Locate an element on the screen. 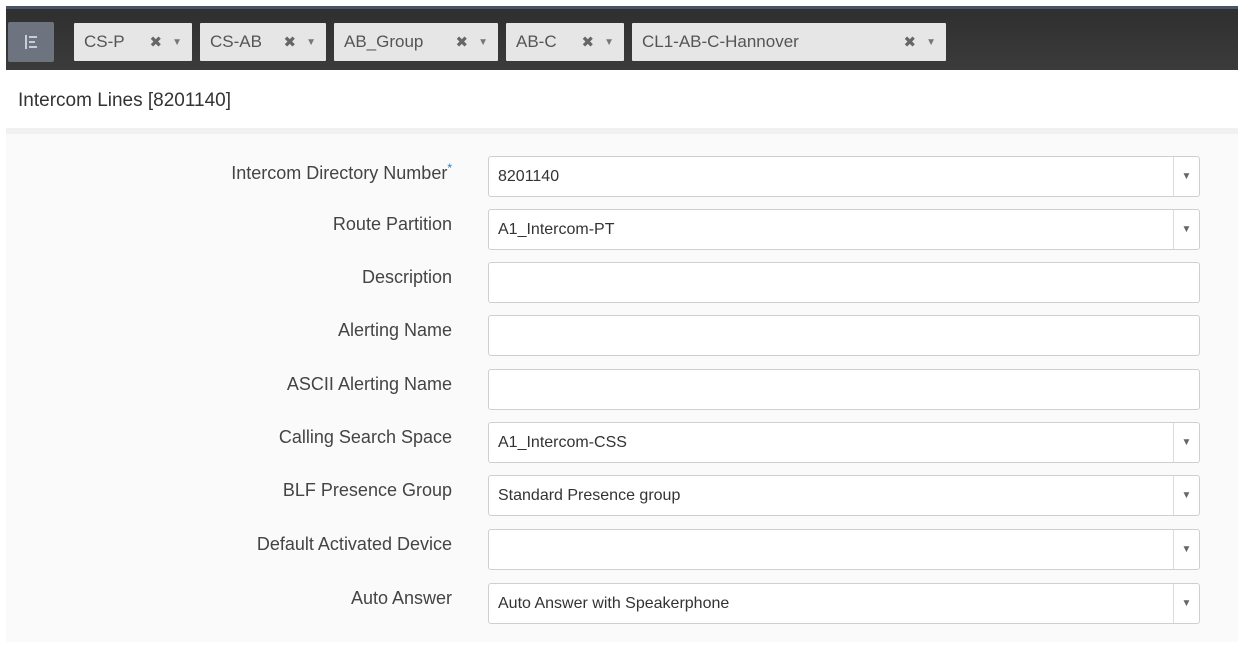  default-activated-device-select: ▼ is located at coordinates (844, 549).